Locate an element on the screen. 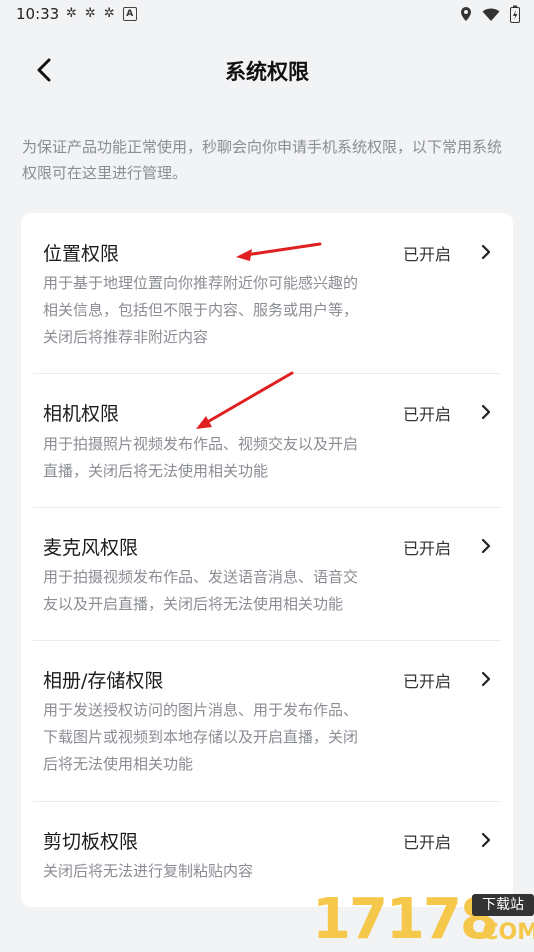 The image size is (534, 952). permission-title: 剪切板权限 is located at coordinates (91, 842).